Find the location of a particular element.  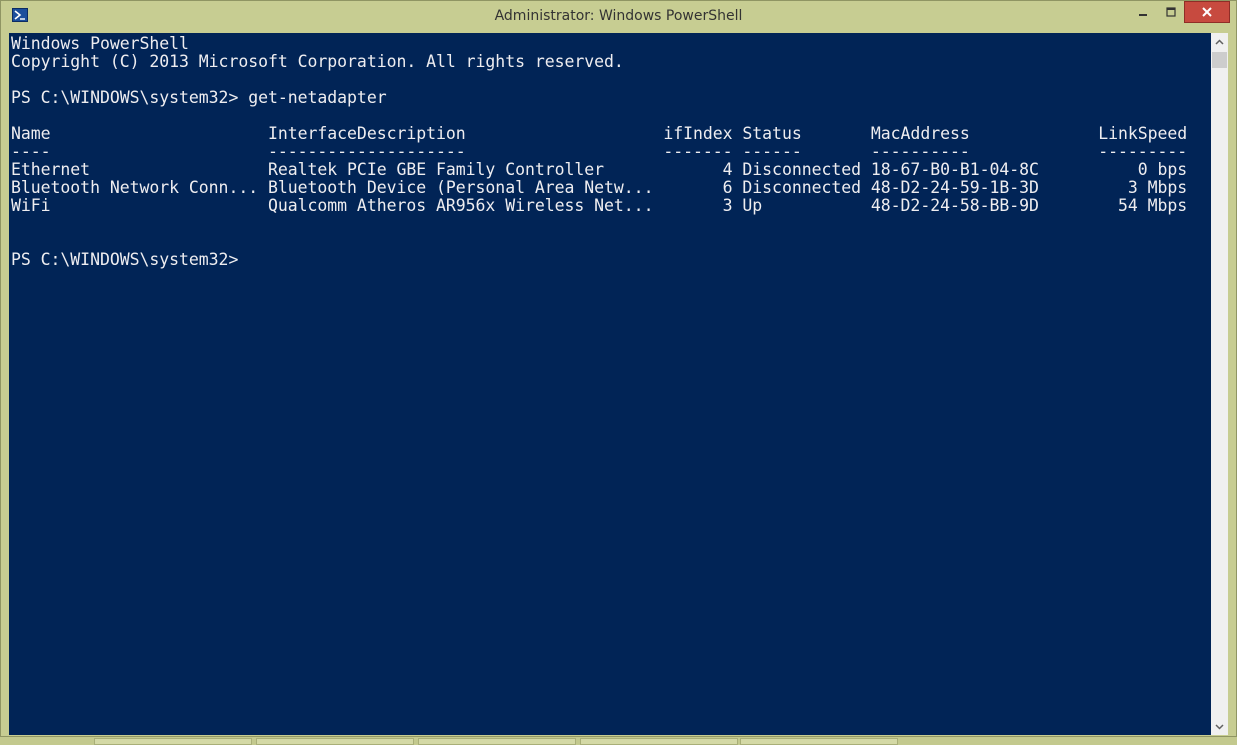

command-prompt: PS C:\WINDOWS\system32> get-netadapter is located at coordinates (199, 97).